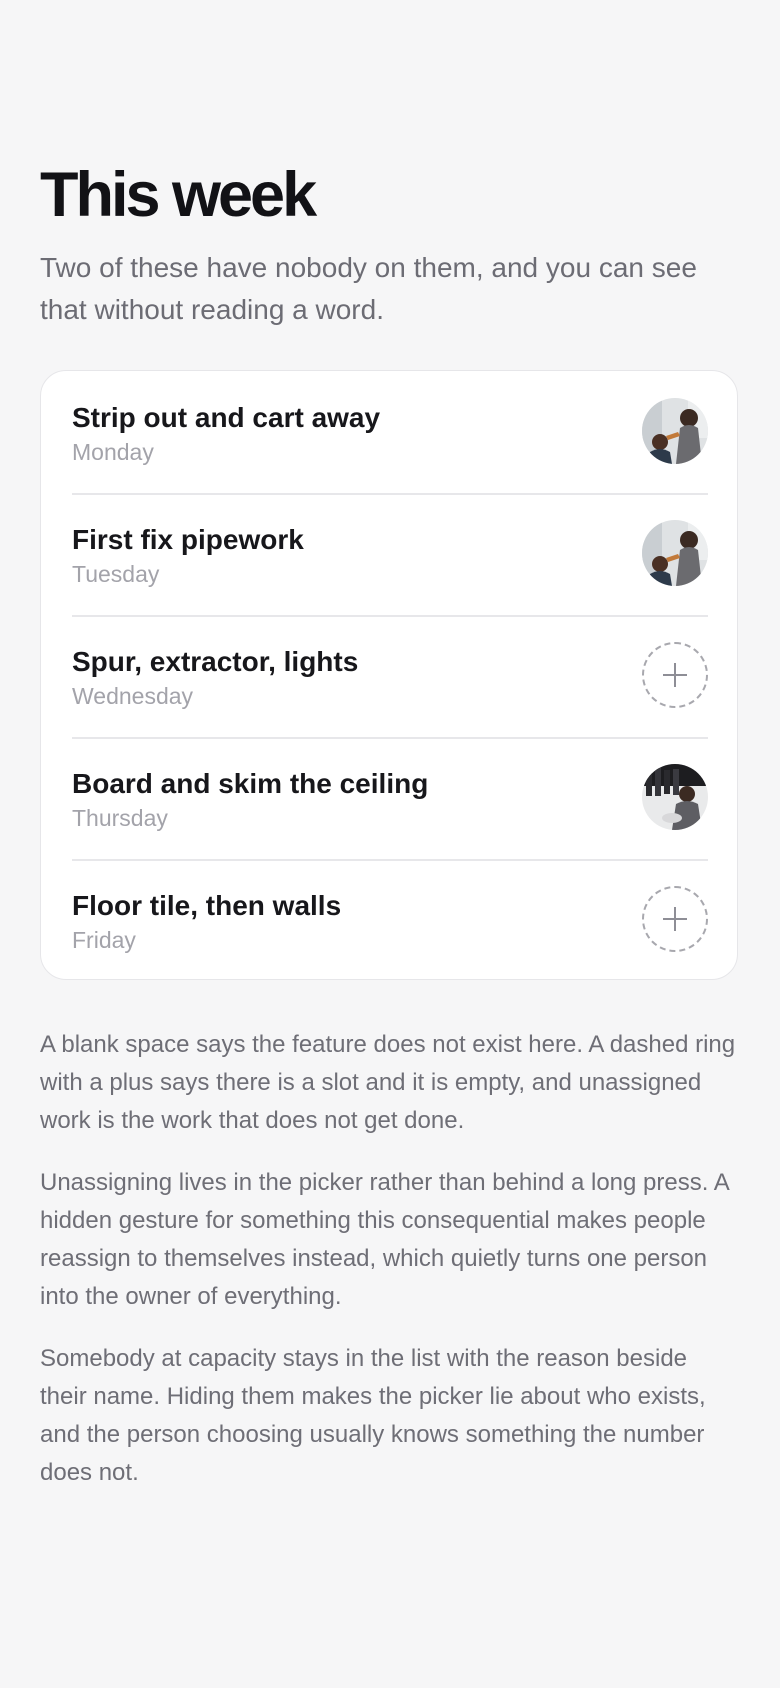  What do you see at coordinates (113, 452) in the screenshot?
I see `task-day: Monday` at bounding box center [113, 452].